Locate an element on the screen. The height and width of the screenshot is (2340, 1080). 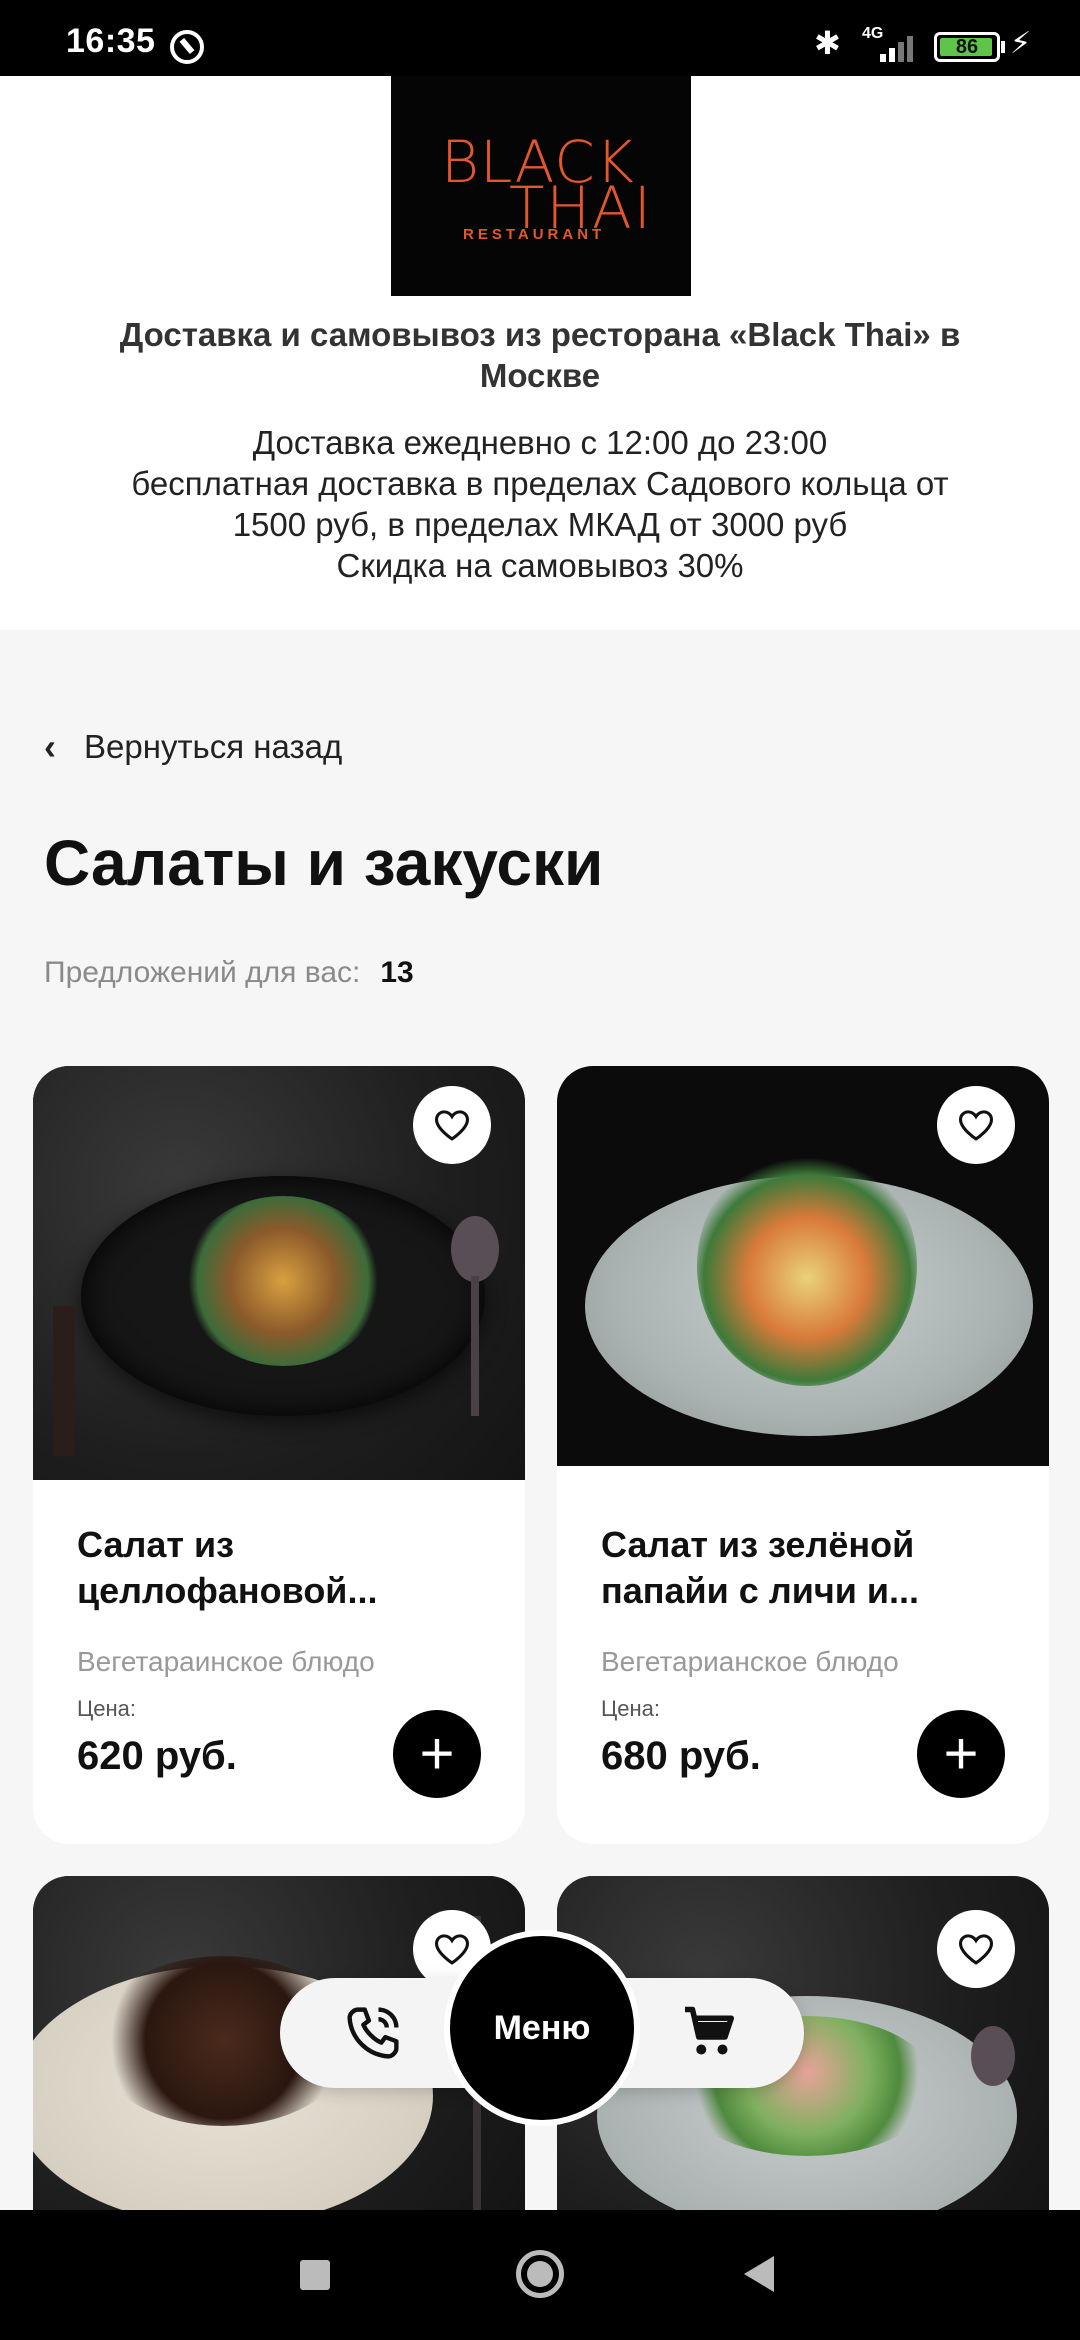
home-button is located at coordinates (540, 2274).